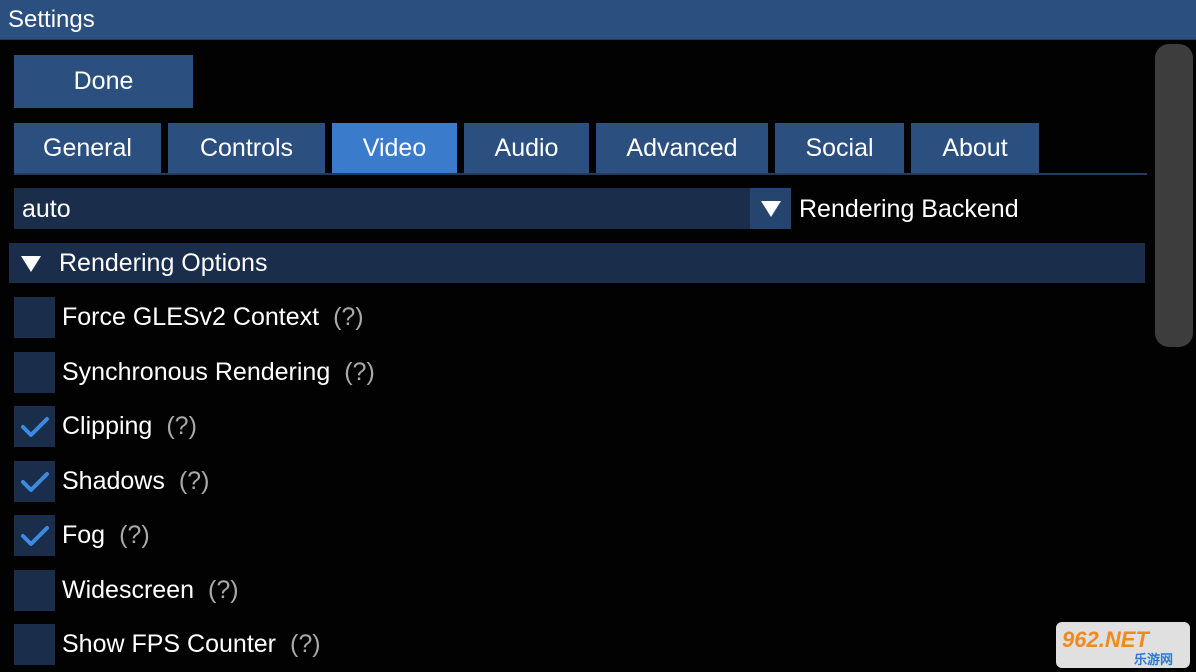 Image resolution: width=1196 pixels, height=672 pixels. What do you see at coordinates (191, 317) in the screenshot?
I see `option-label: Force GLESv2 Context` at bounding box center [191, 317].